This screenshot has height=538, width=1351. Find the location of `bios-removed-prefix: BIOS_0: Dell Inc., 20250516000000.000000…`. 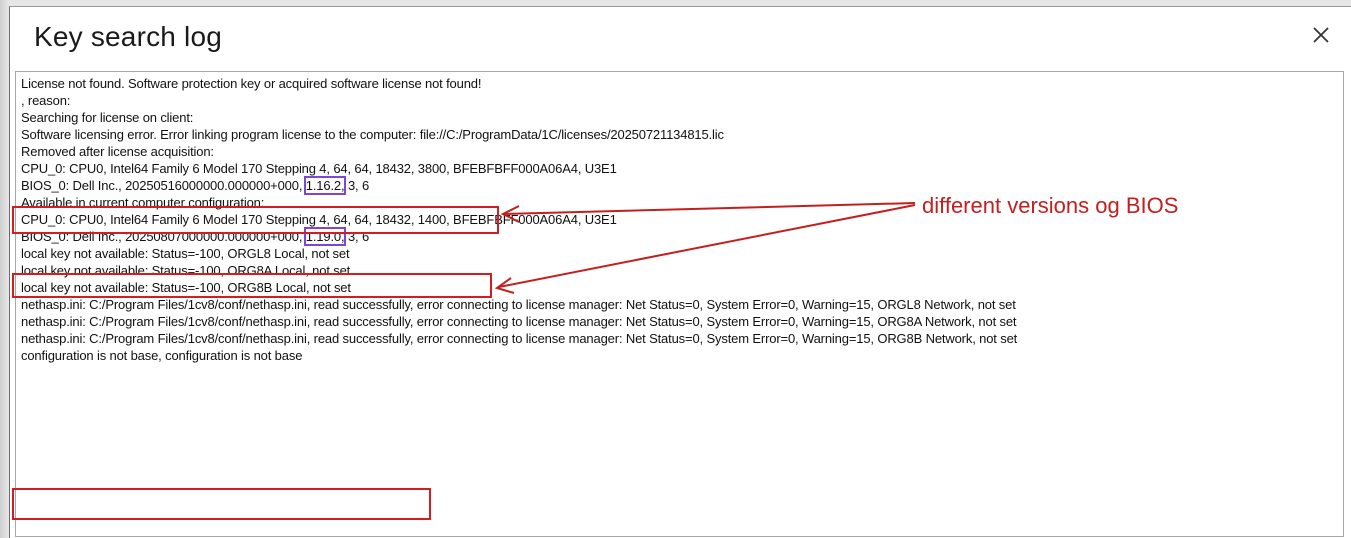

bios-removed-prefix: BIOS_0: Dell Inc., 20250516000000.000000… is located at coordinates (162, 185).